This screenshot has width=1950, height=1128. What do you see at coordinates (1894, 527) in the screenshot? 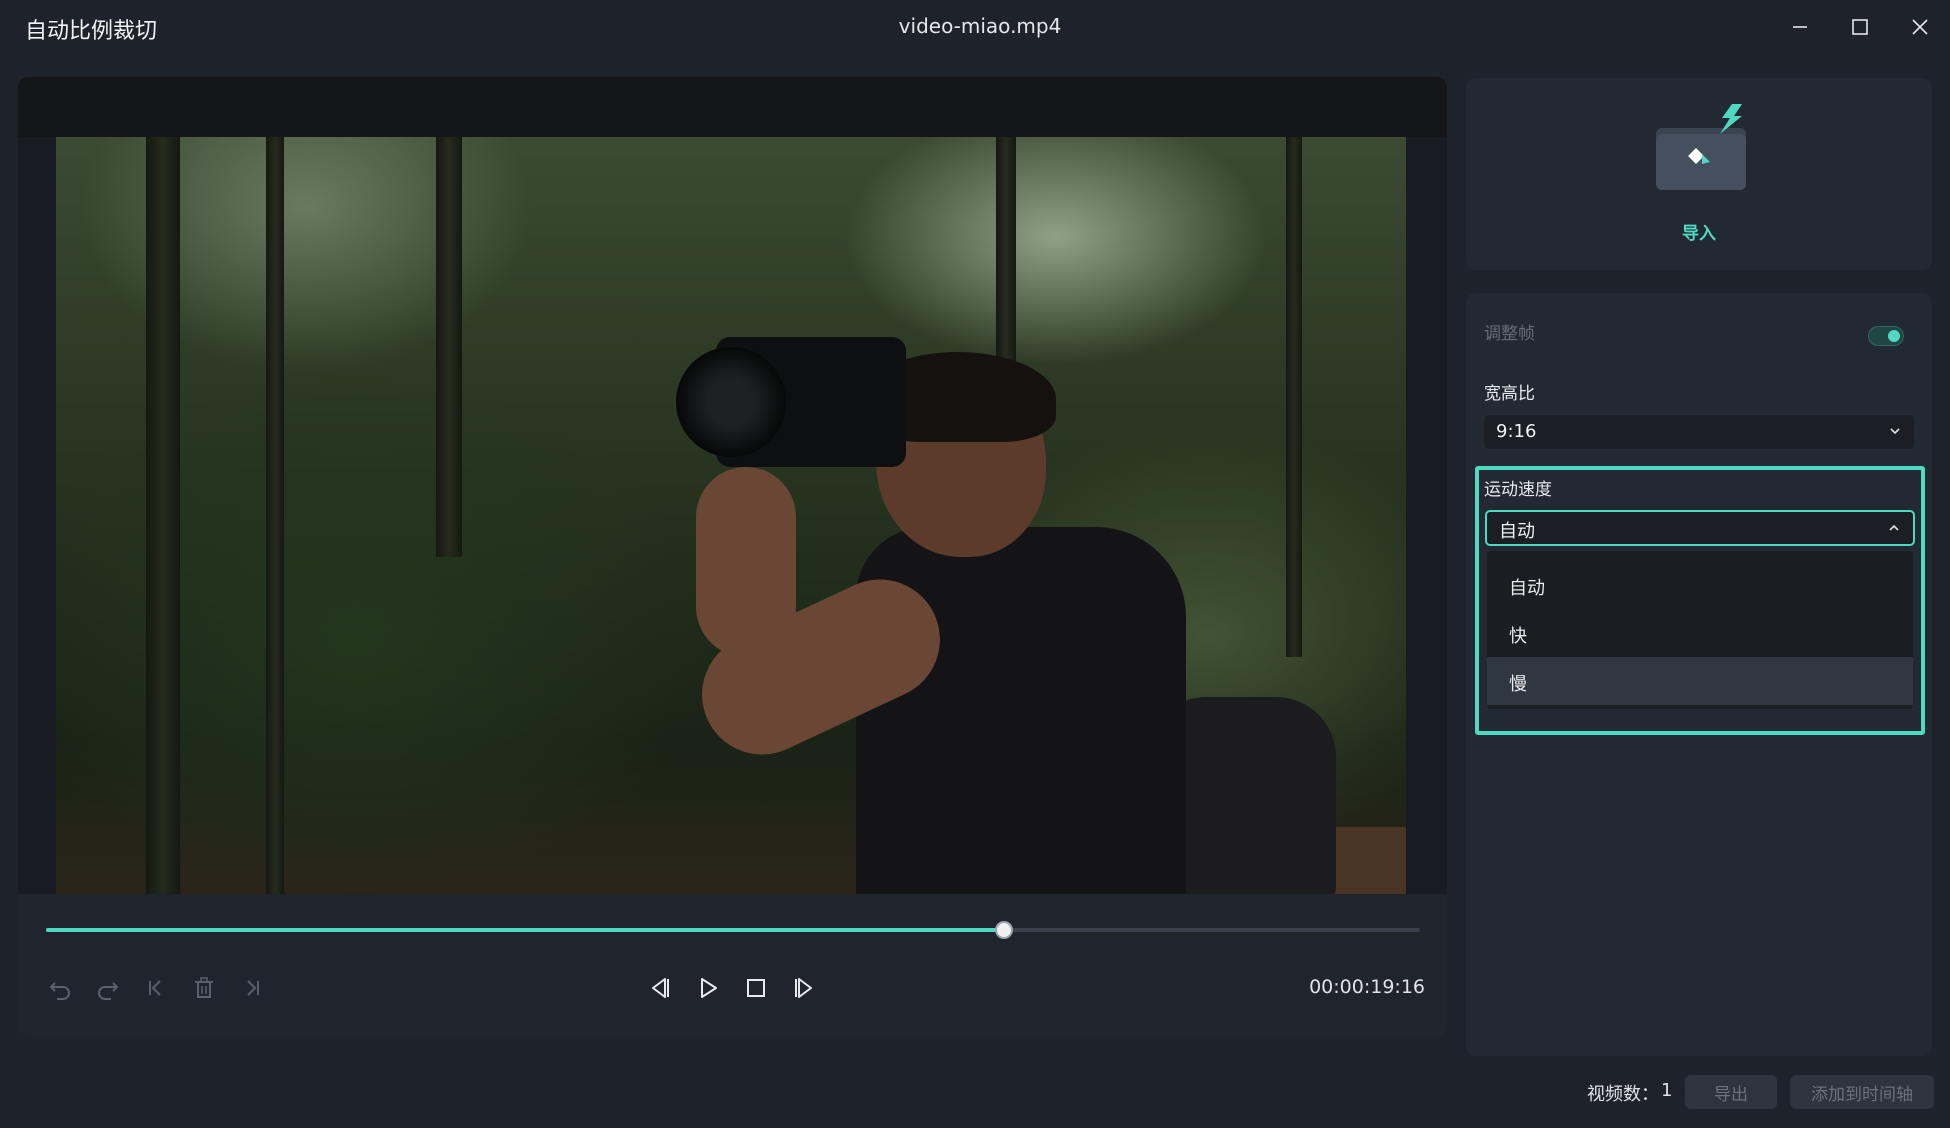
I see `chevron-up-icon` at bounding box center [1894, 527].